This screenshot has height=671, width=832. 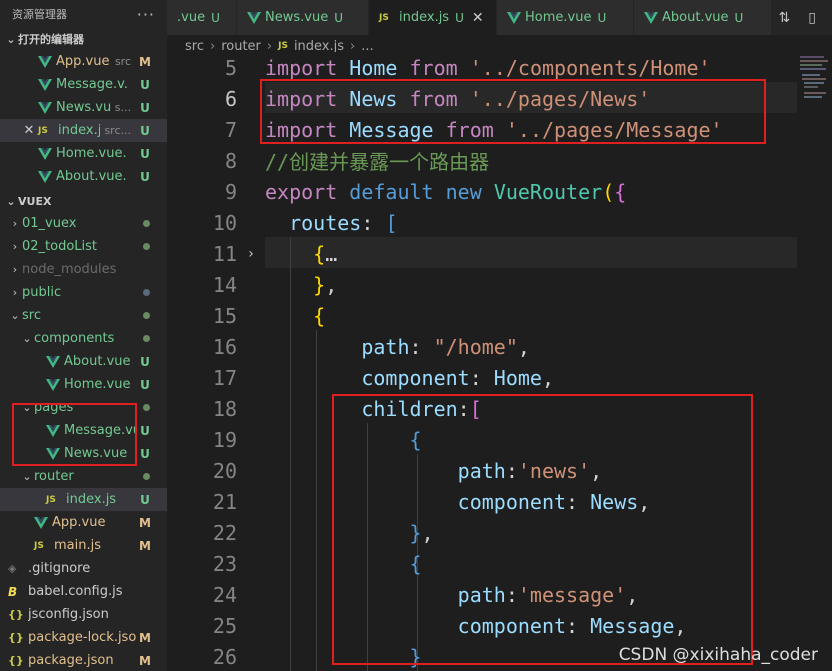 What do you see at coordinates (499, 563) in the screenshot?
I see `code-line: 23 {` at bounding box center [499, 563].